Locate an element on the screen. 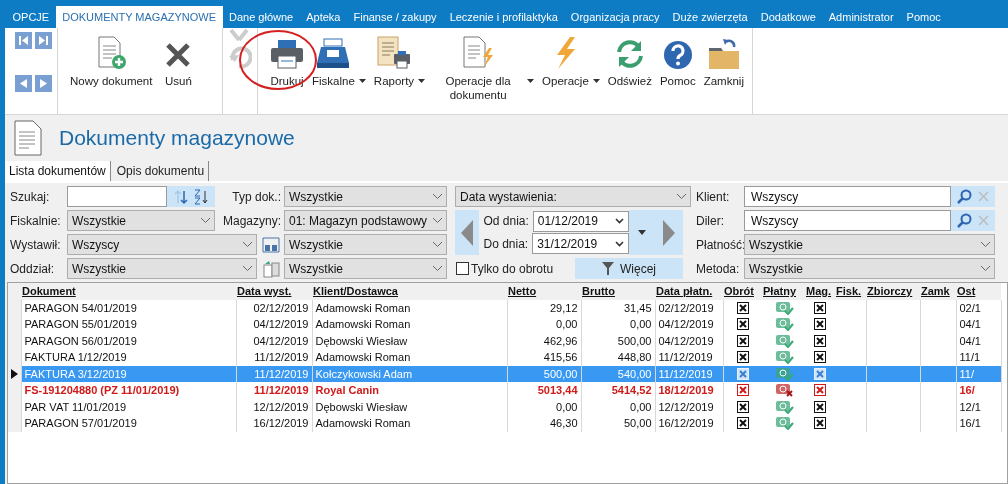 This screenshot has height=484, width=1008. column-header: Zbiorczy is located at coordinates (893, 291).